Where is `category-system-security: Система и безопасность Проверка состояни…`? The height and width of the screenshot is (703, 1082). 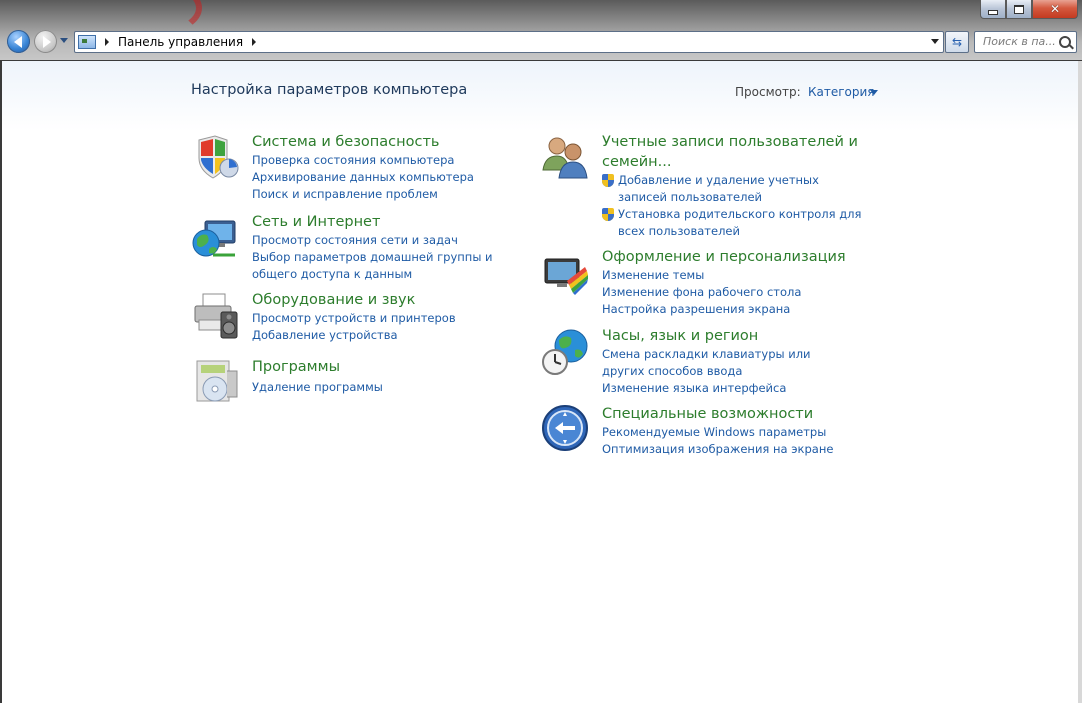
category-system-security: Система и безопасность Проверка состояни… is located at coordinates (363, 167).